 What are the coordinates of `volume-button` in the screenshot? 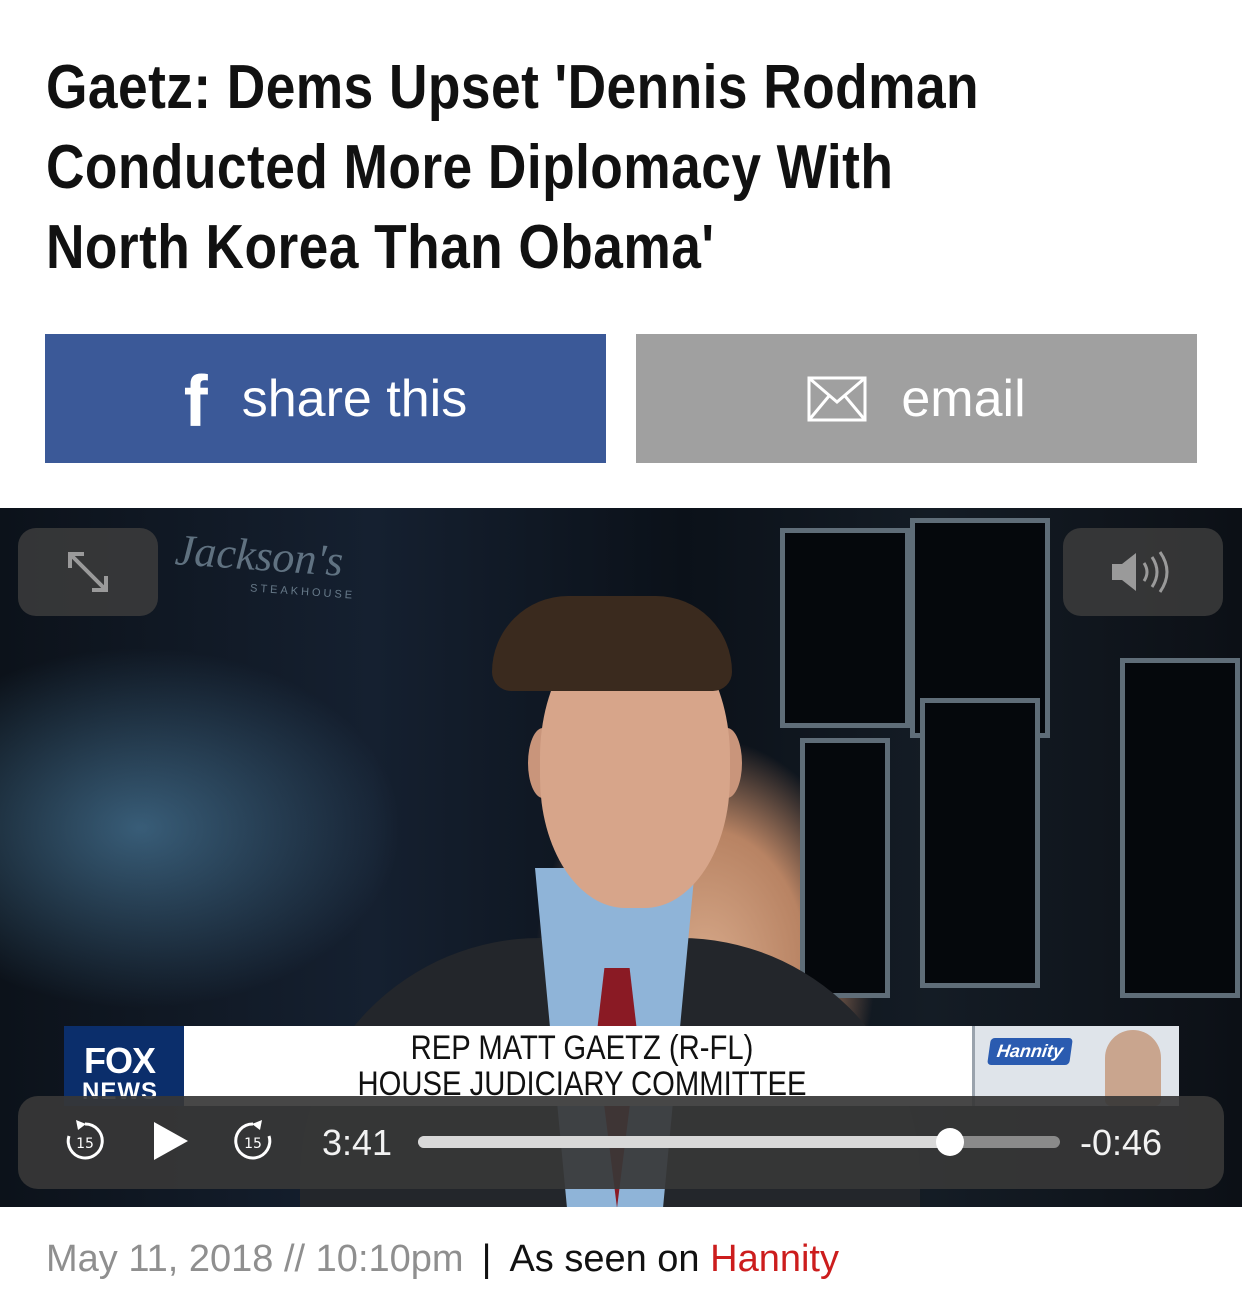 It's located at (1143, 572).